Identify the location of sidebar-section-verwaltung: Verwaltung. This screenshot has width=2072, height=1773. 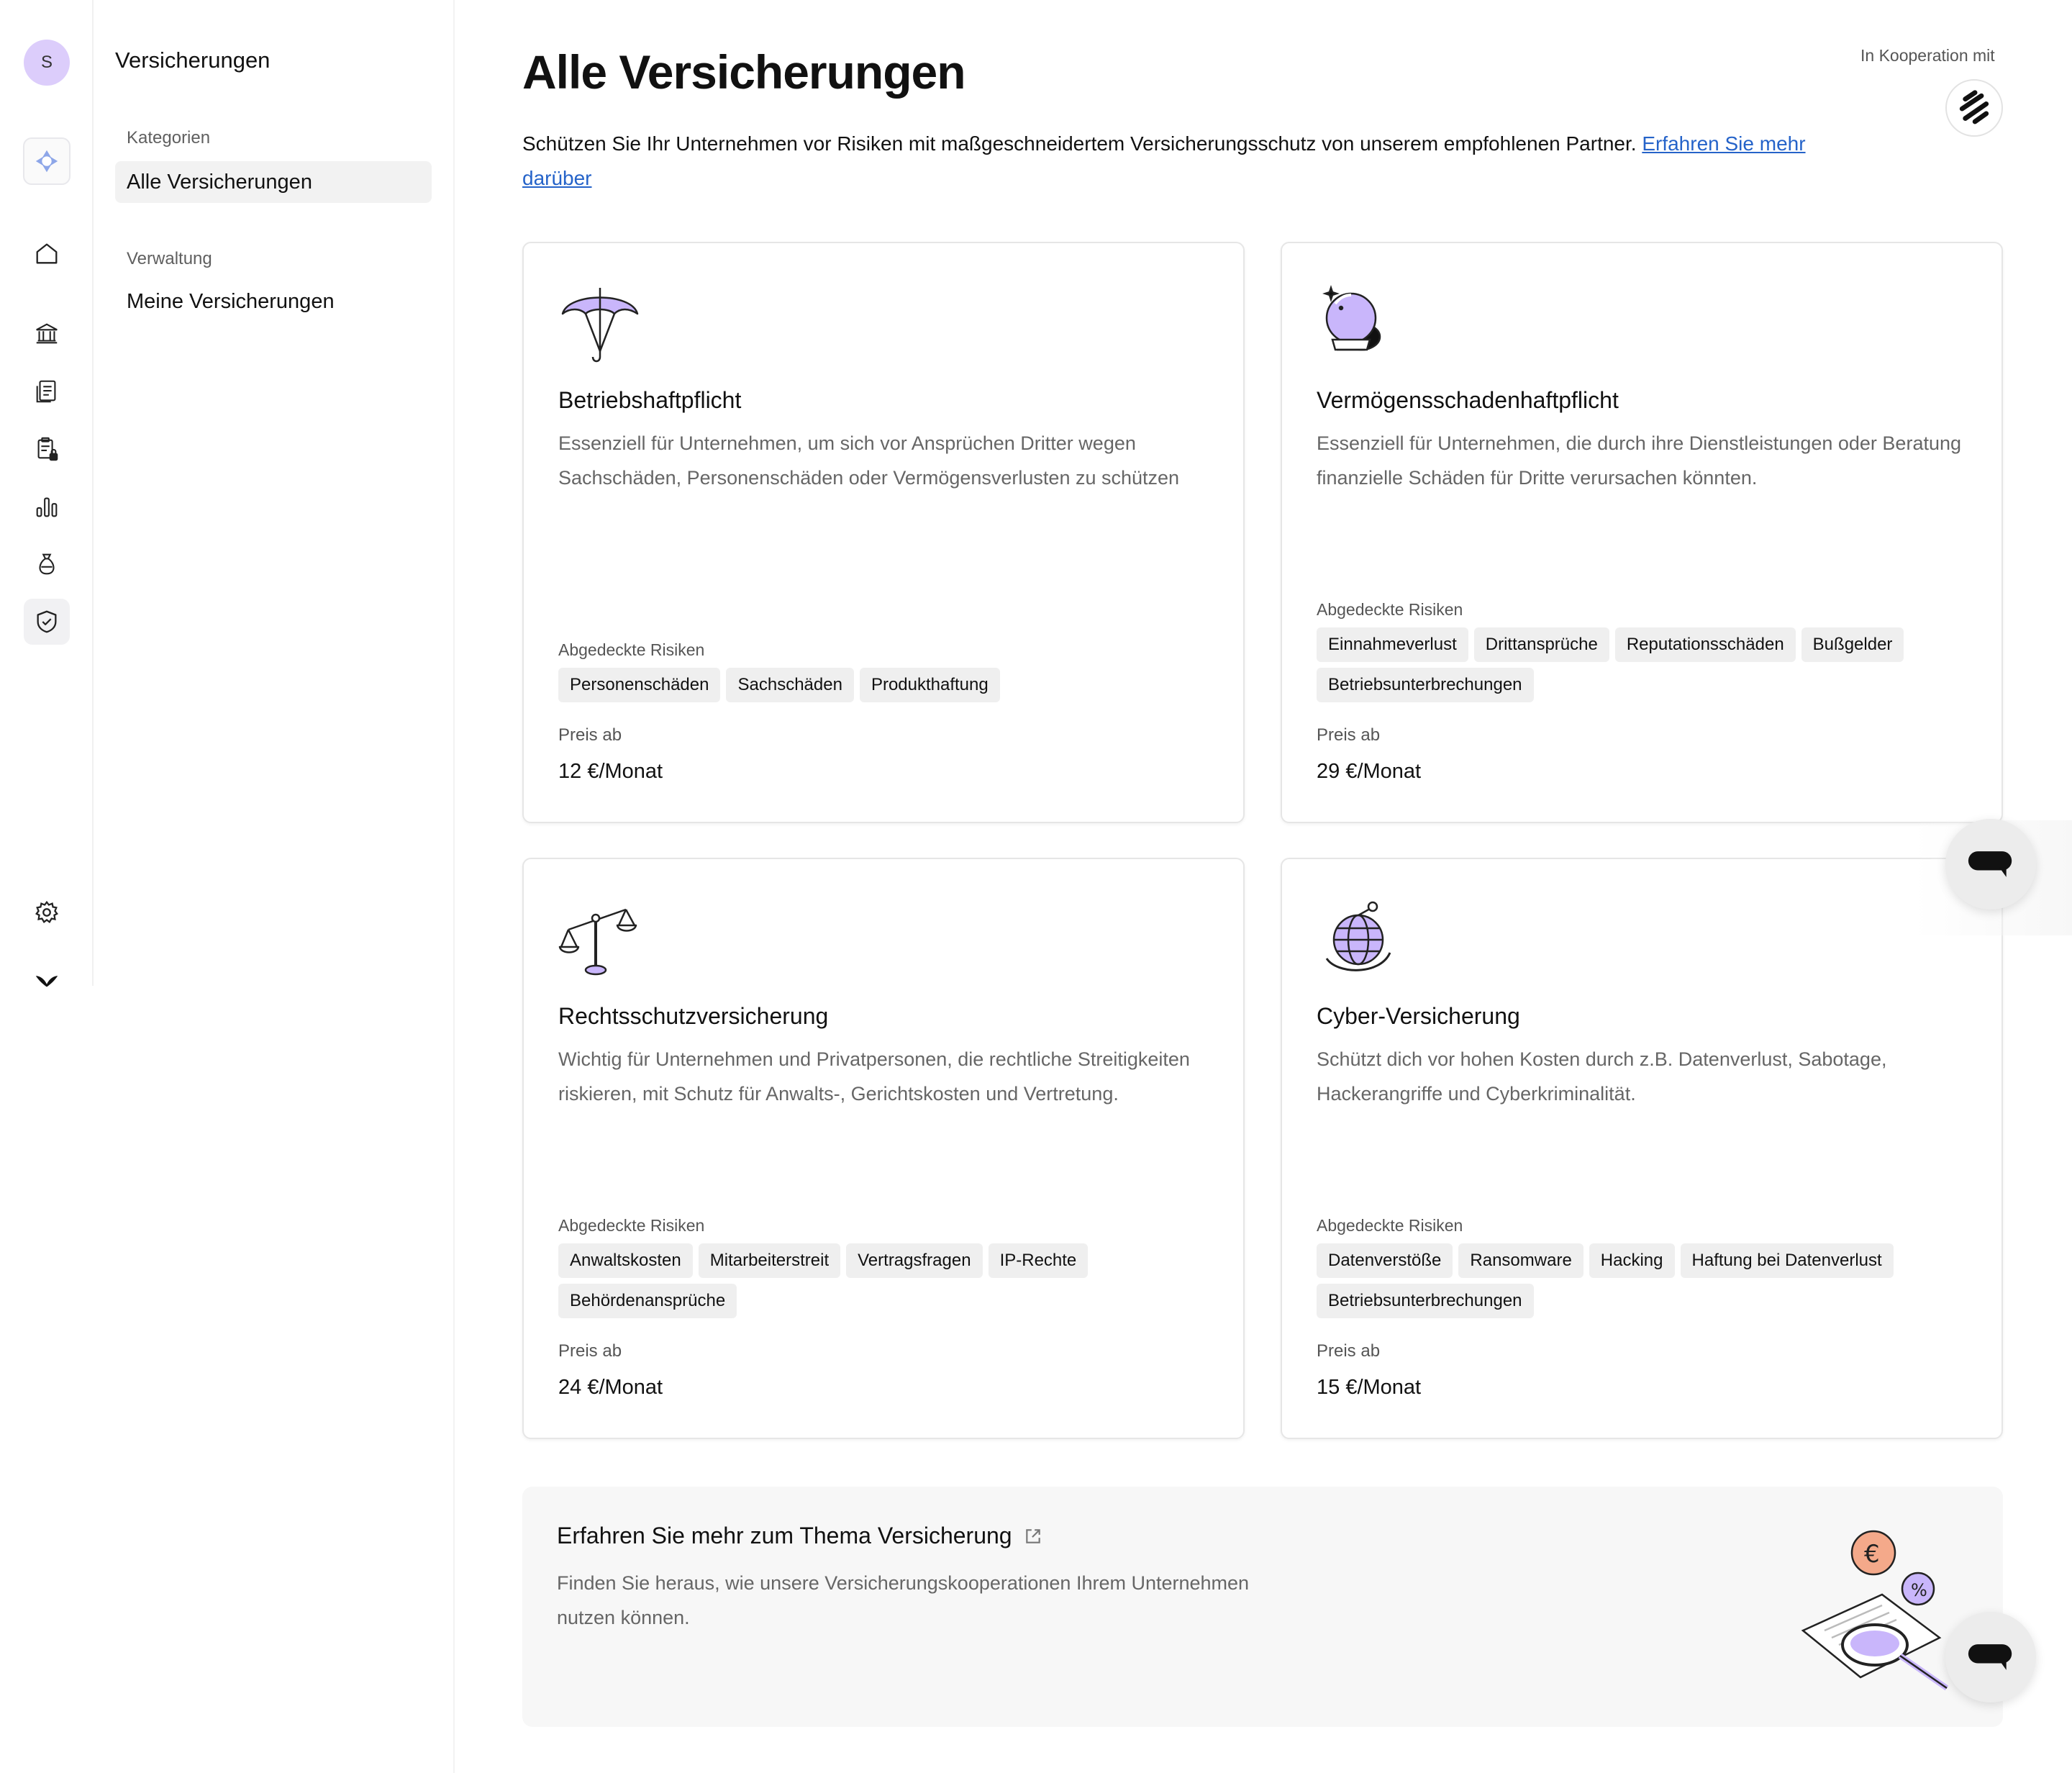
(169, 258).